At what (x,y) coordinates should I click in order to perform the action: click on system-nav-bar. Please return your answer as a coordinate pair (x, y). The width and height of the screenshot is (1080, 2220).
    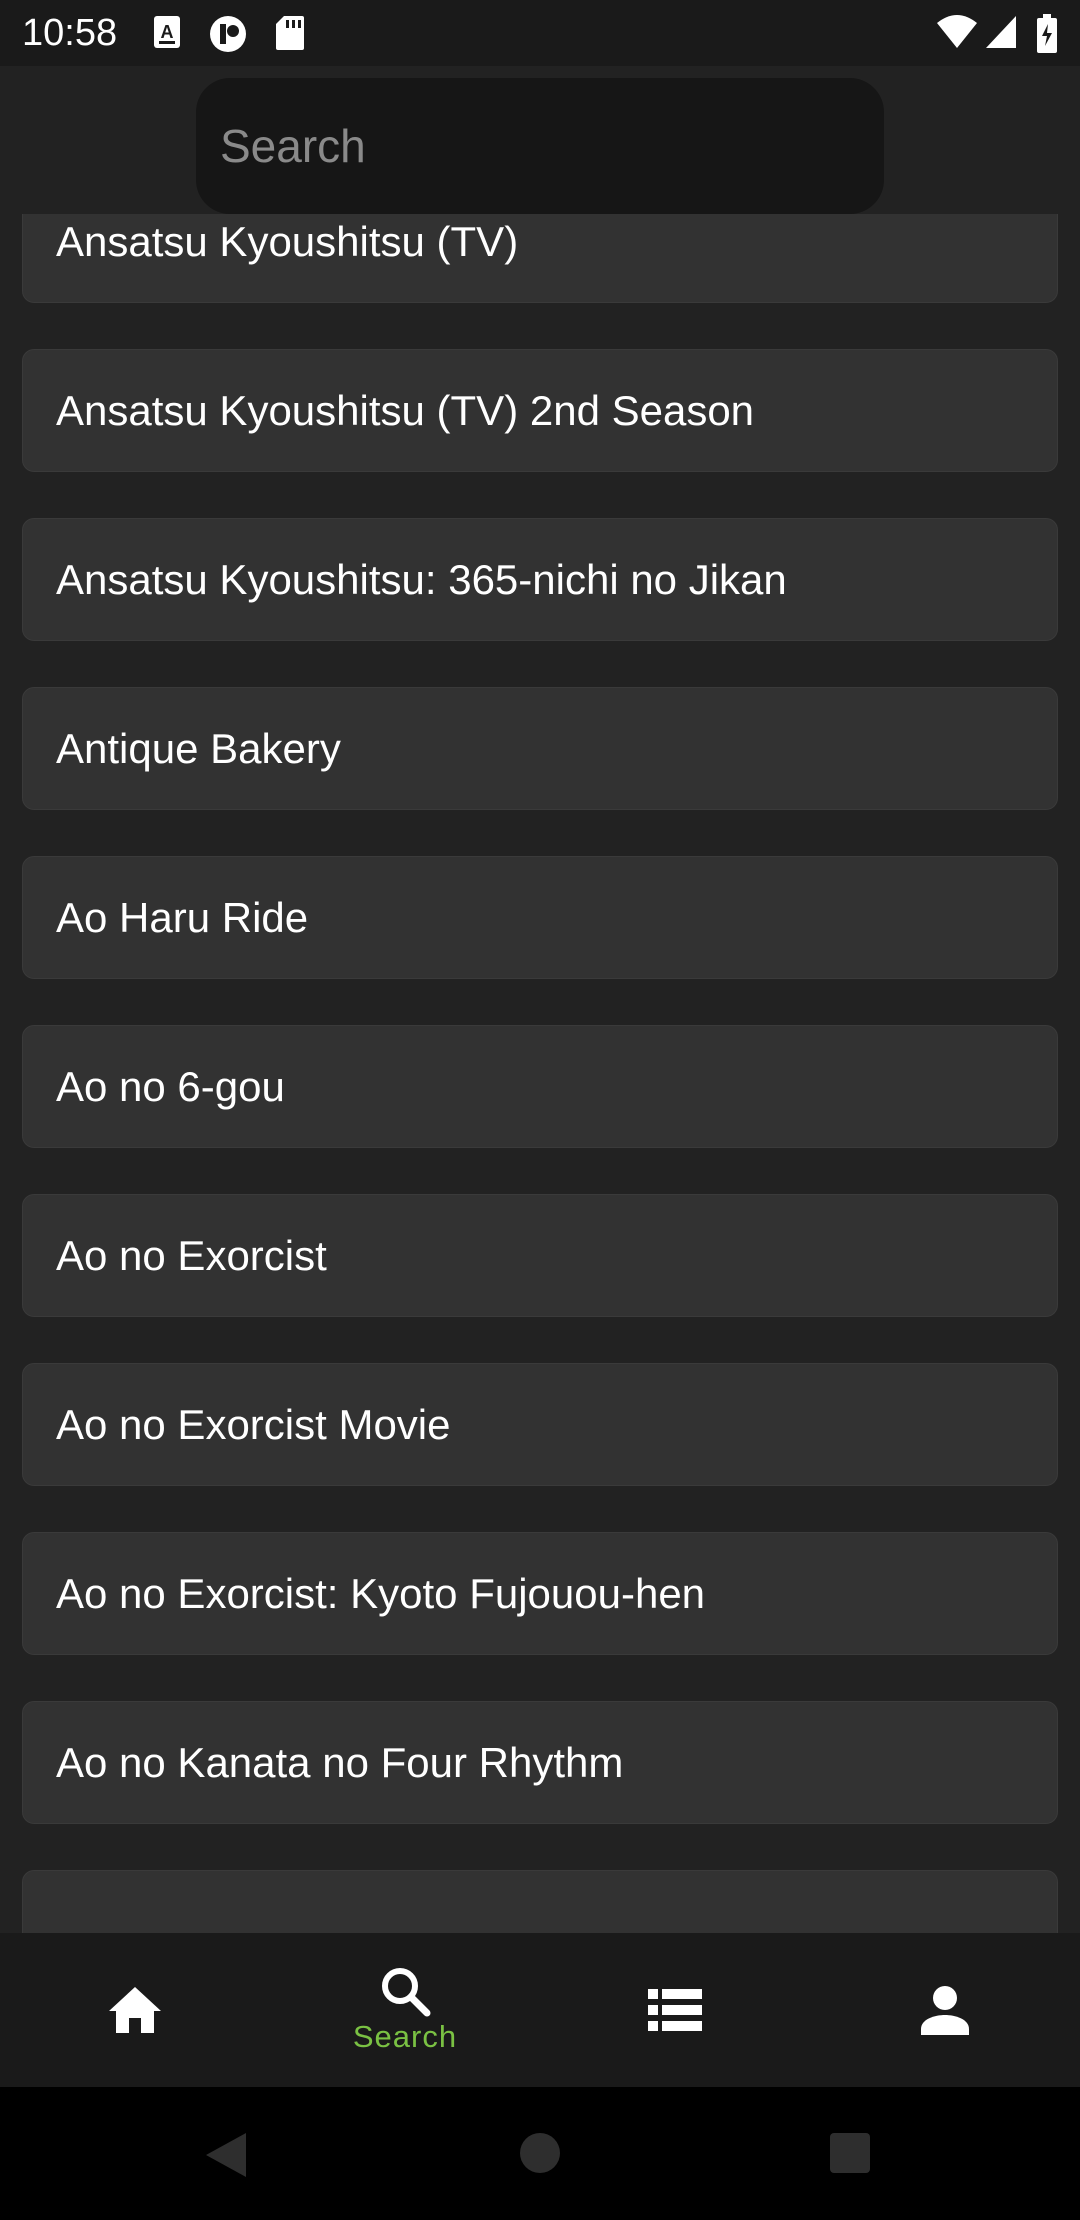
    Looking at the image, I should click on (540, 2153).